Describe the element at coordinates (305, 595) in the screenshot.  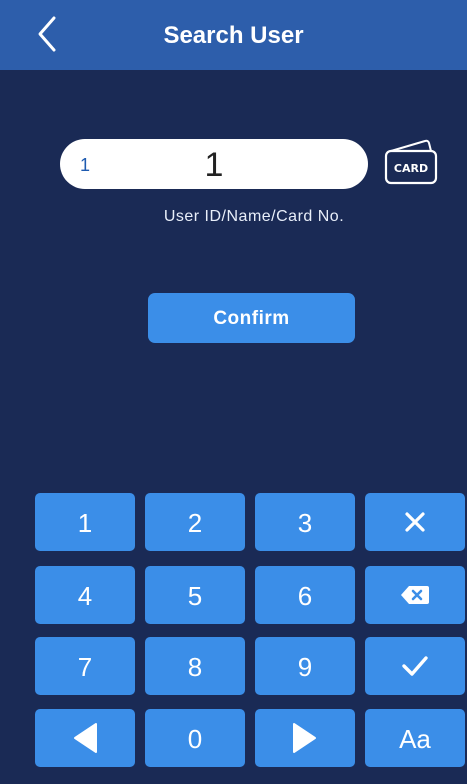
I see `key-6: 6` at that location.